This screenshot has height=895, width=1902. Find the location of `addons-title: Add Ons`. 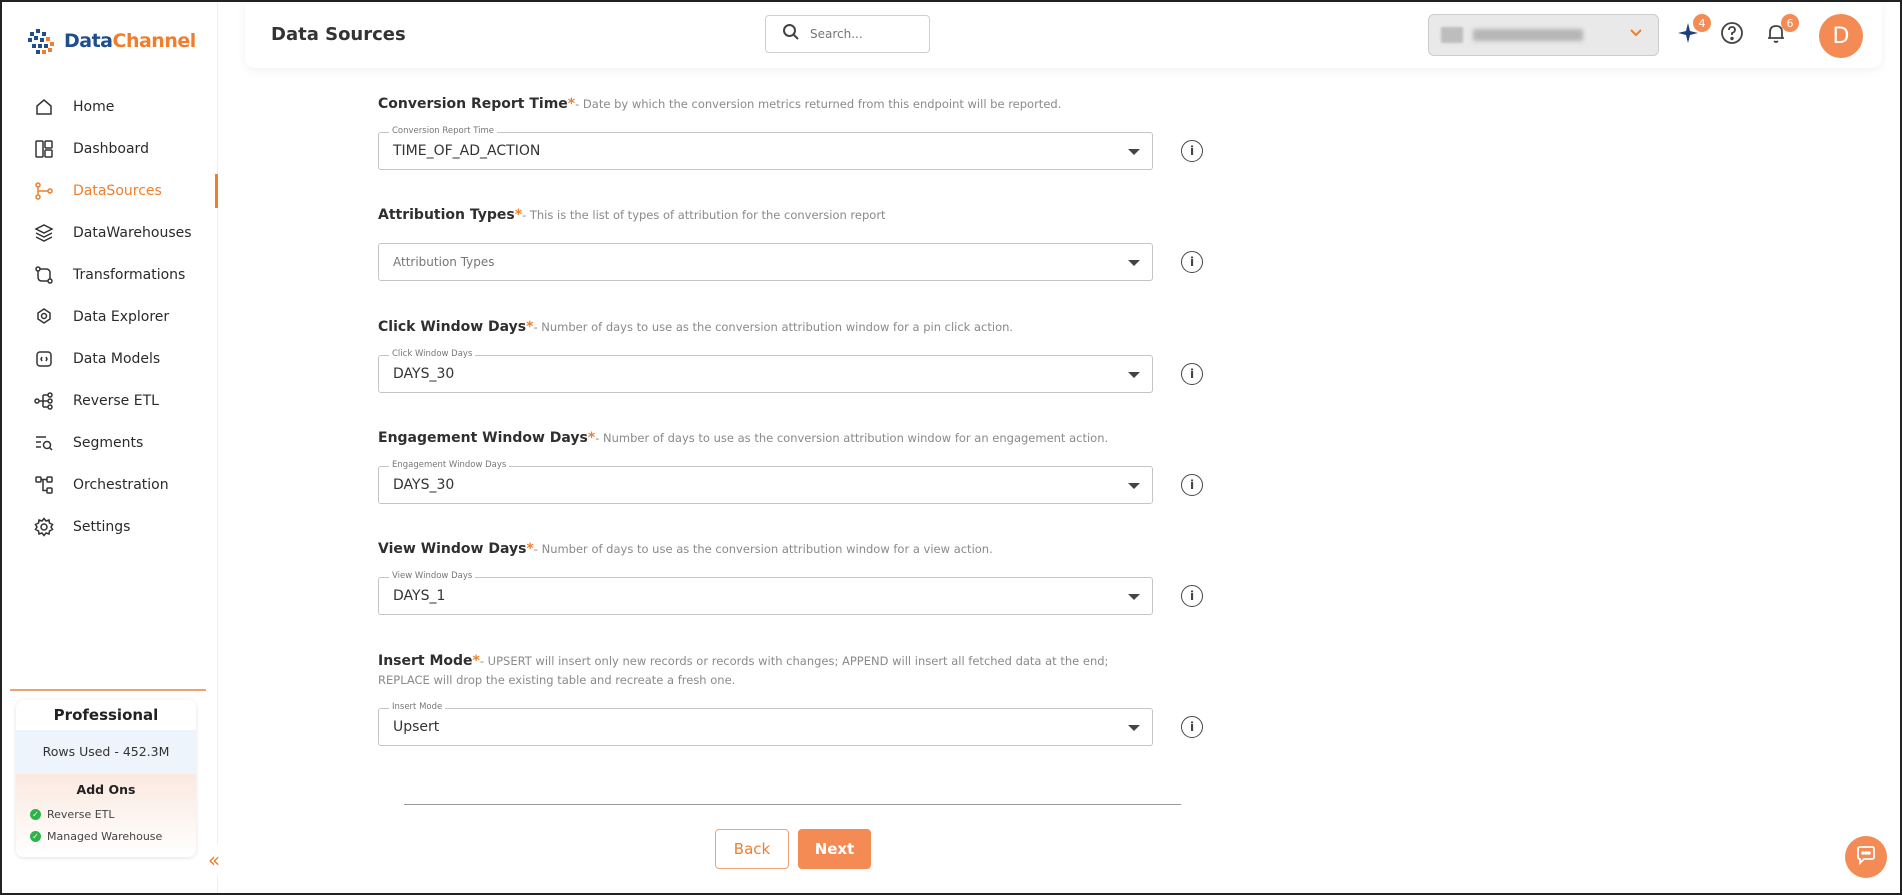

addons-title: Add Ons is located at coordinates (106, 789).